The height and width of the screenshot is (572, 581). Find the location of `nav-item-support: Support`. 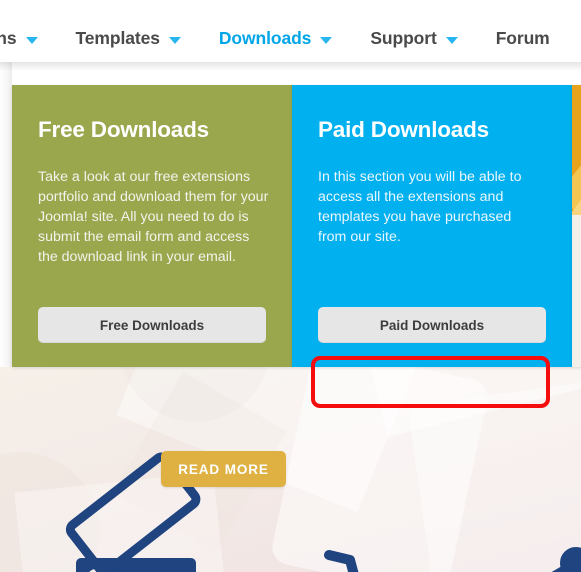

nav-item-support: Support is located at coordinates (413, 38).